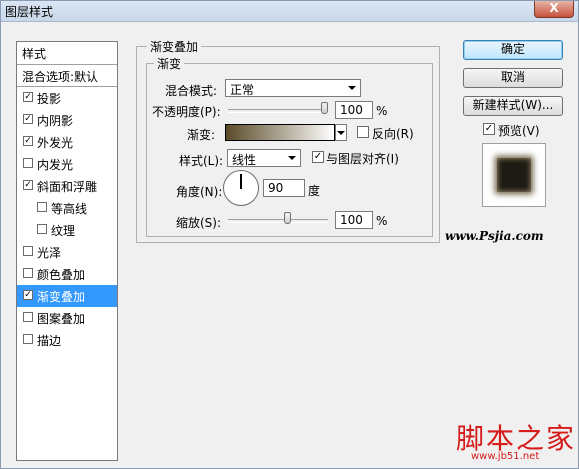 The width and height of the screenshot is (579, 469). I want to click on preview-swatch, so click(514, 175).